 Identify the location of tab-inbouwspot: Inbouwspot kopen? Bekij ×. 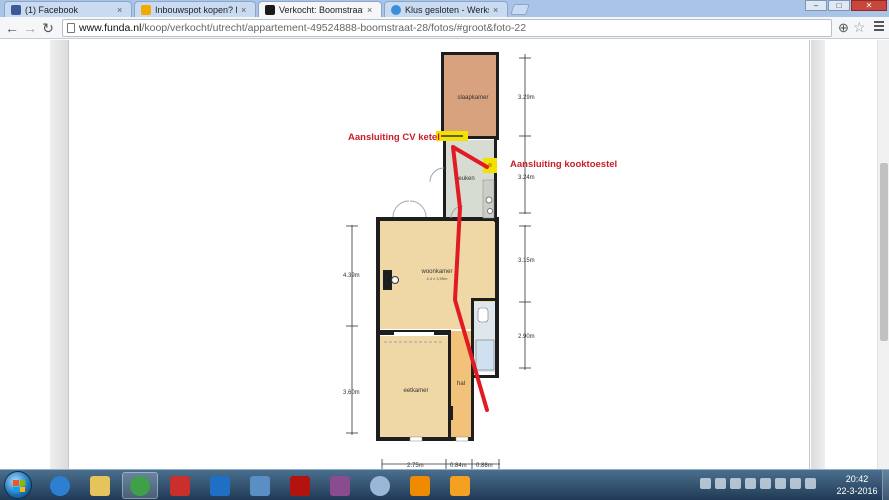
(195, 9).